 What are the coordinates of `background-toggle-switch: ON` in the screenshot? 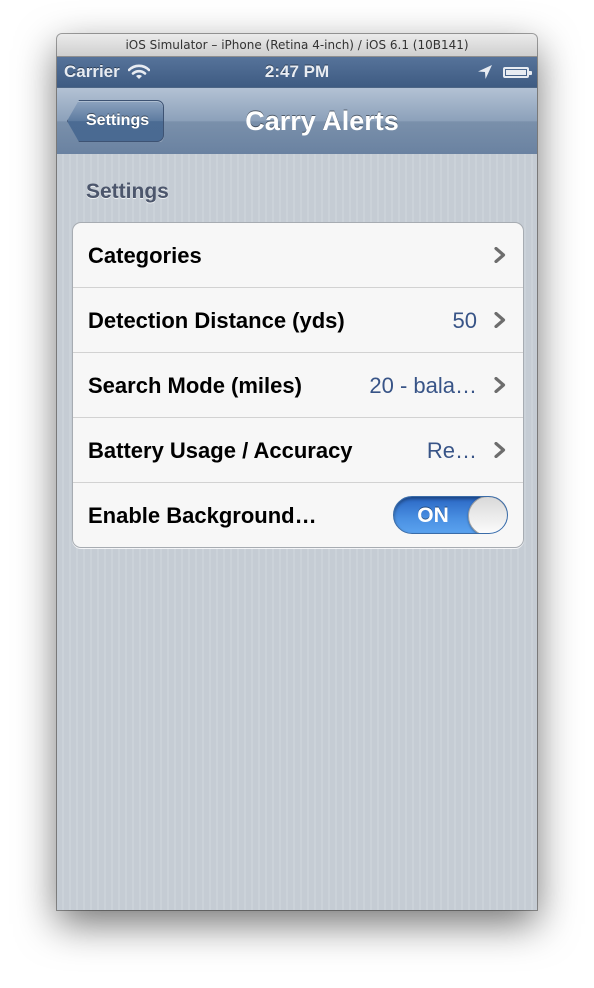 It's located at (450, 515).